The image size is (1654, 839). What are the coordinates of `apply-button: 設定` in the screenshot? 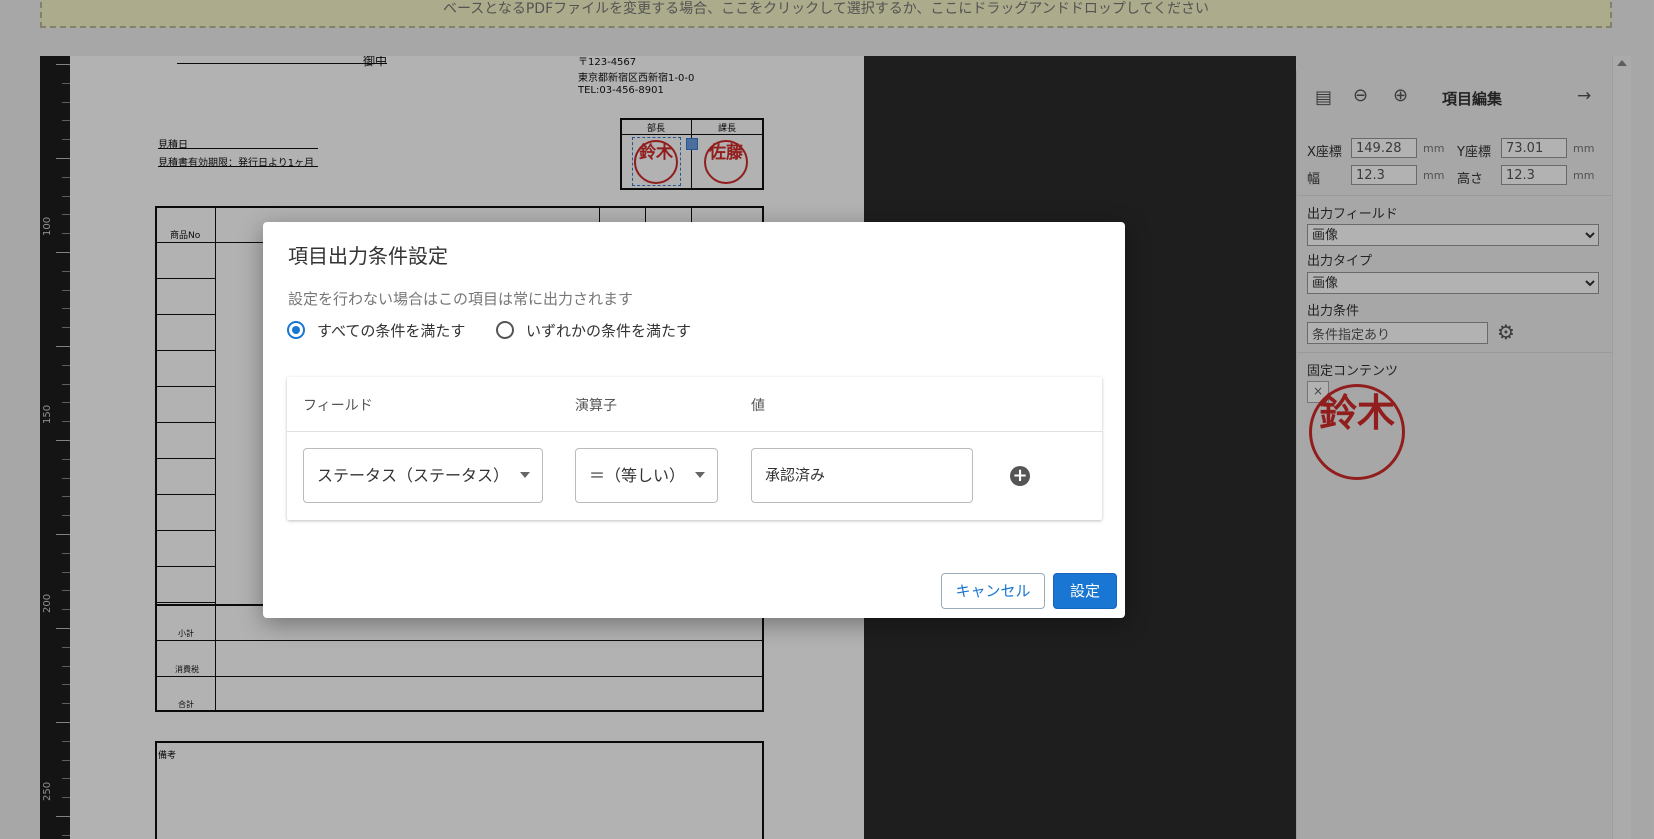 It's located at (1085, 591).